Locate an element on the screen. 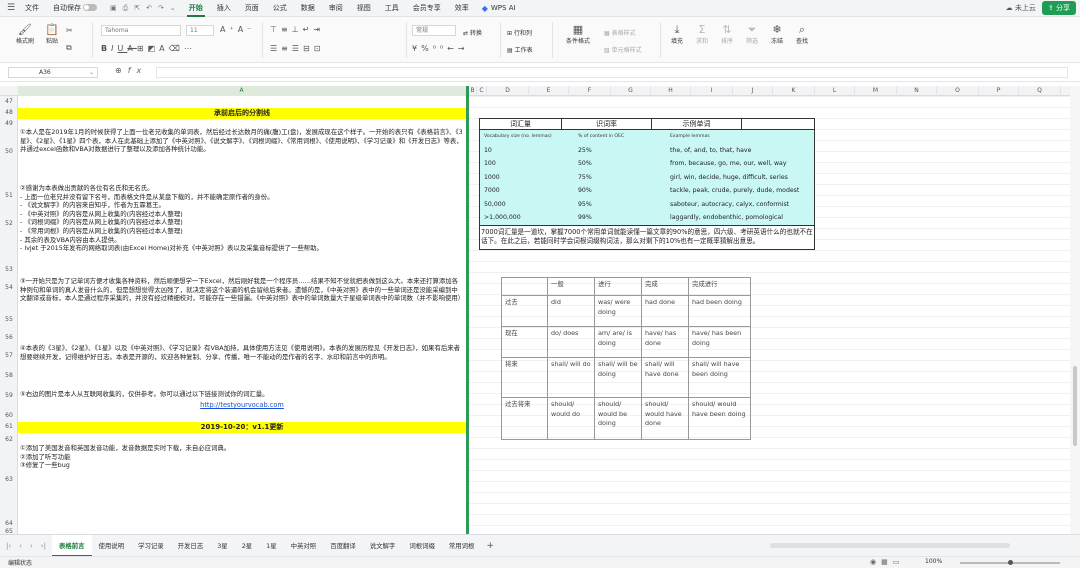 The height and width of the screenshot is (568, 1080). row-header-53: 53 is located at coordinates (9, 269).